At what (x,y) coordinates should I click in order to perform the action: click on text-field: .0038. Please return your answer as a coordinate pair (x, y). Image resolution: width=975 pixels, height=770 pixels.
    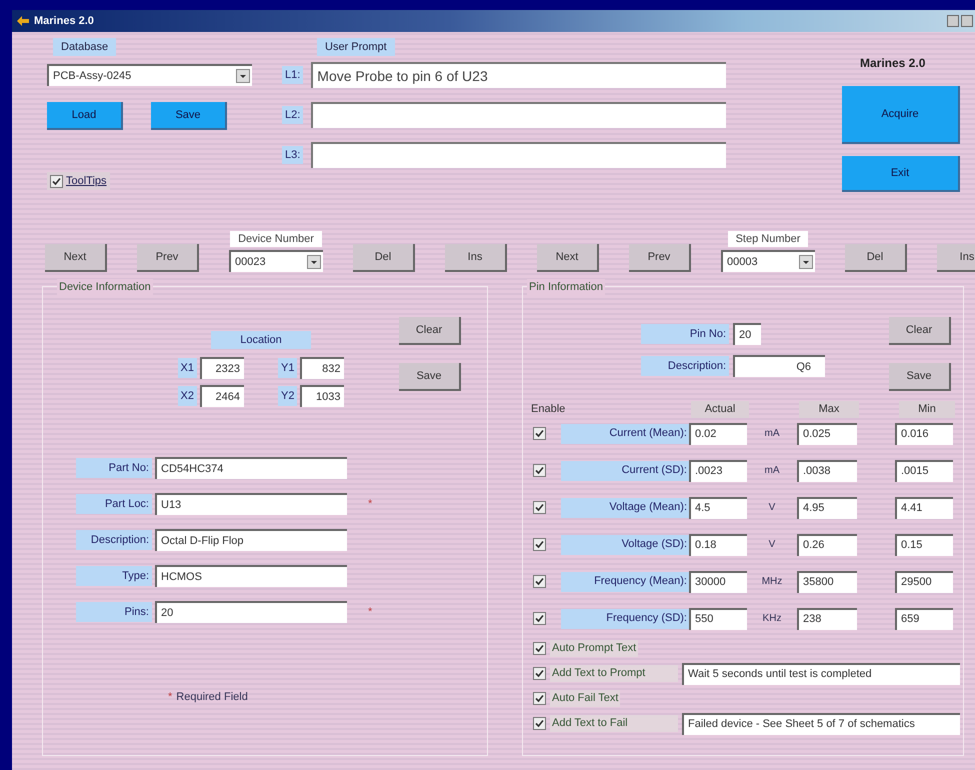
    Looking at the image, I should click on (827, 471).